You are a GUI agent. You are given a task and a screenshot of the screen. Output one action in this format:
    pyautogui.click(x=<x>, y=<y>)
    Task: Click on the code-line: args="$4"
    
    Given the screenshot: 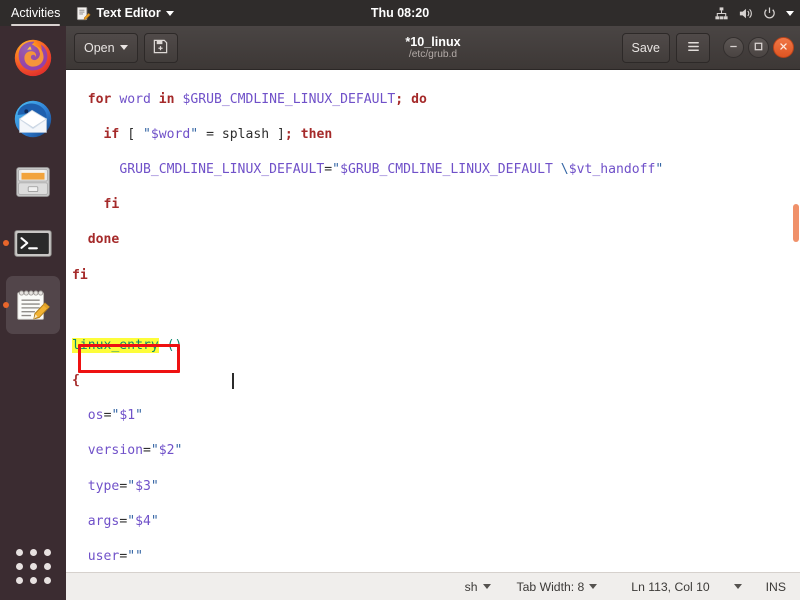 What is the action you would take?
    pyautogui.click(x=123, y=521)
    